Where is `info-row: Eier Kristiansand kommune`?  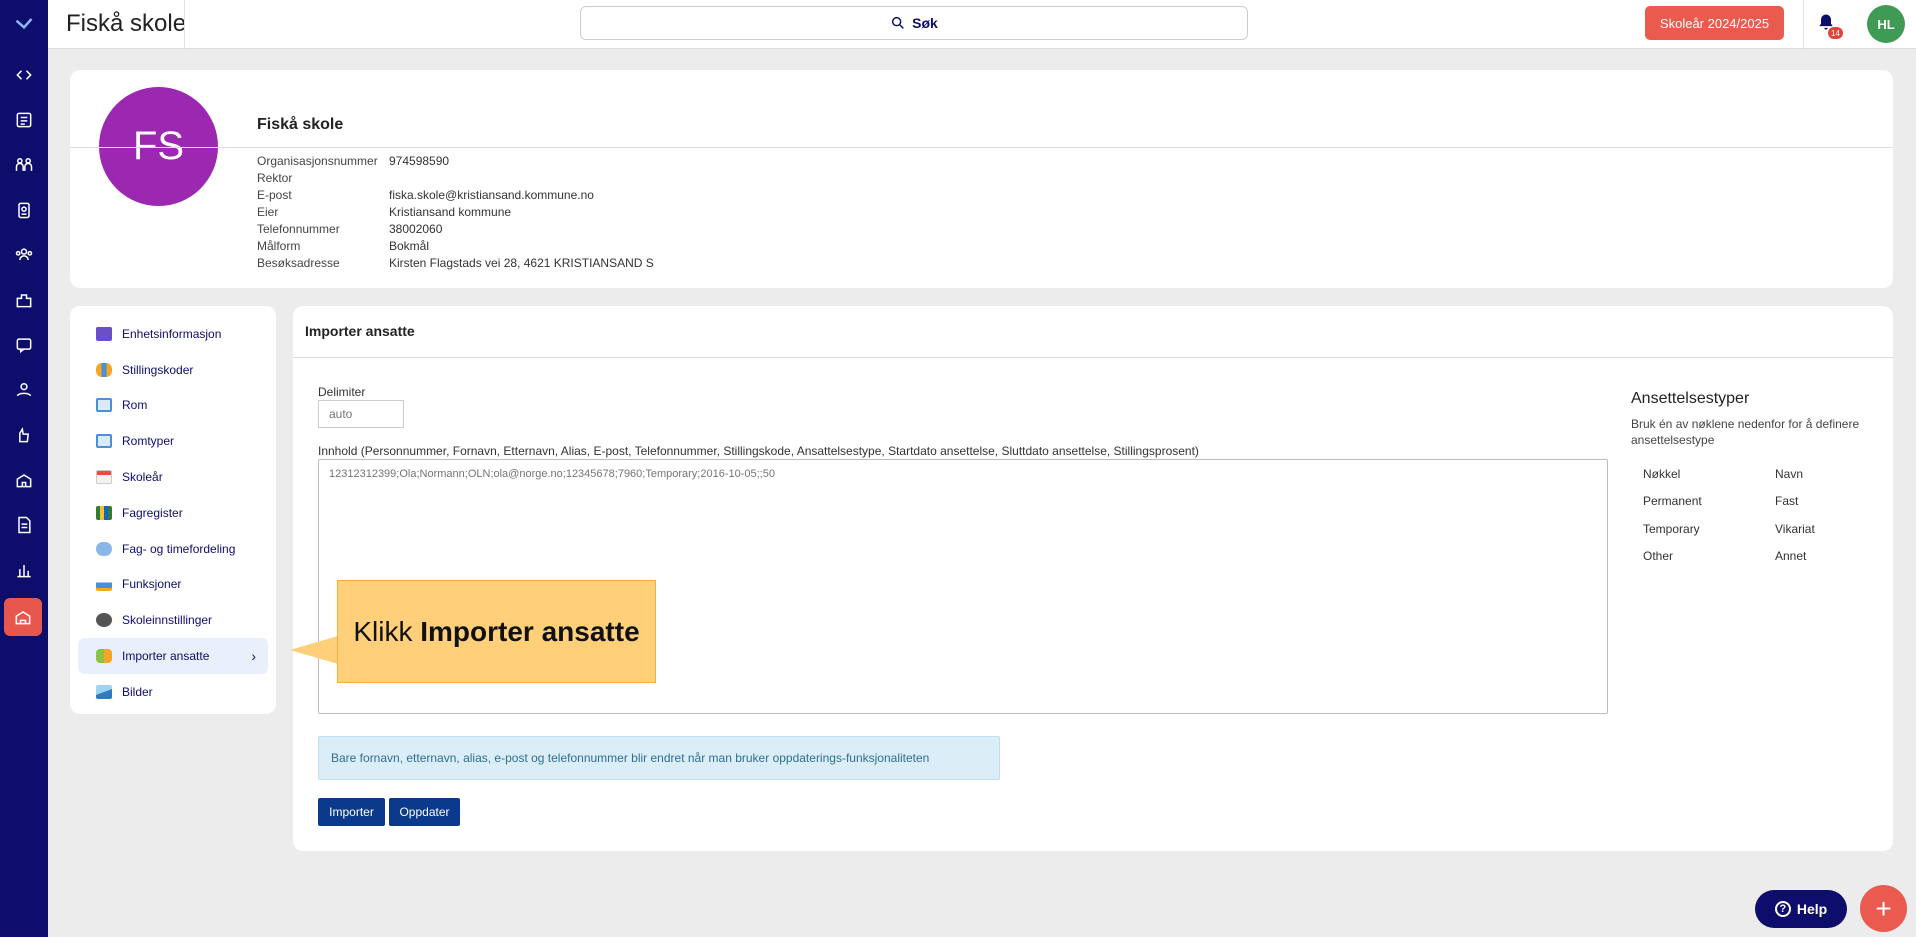 info-row: Eier Kristiansand kommune is located at coordinates (455, 212).